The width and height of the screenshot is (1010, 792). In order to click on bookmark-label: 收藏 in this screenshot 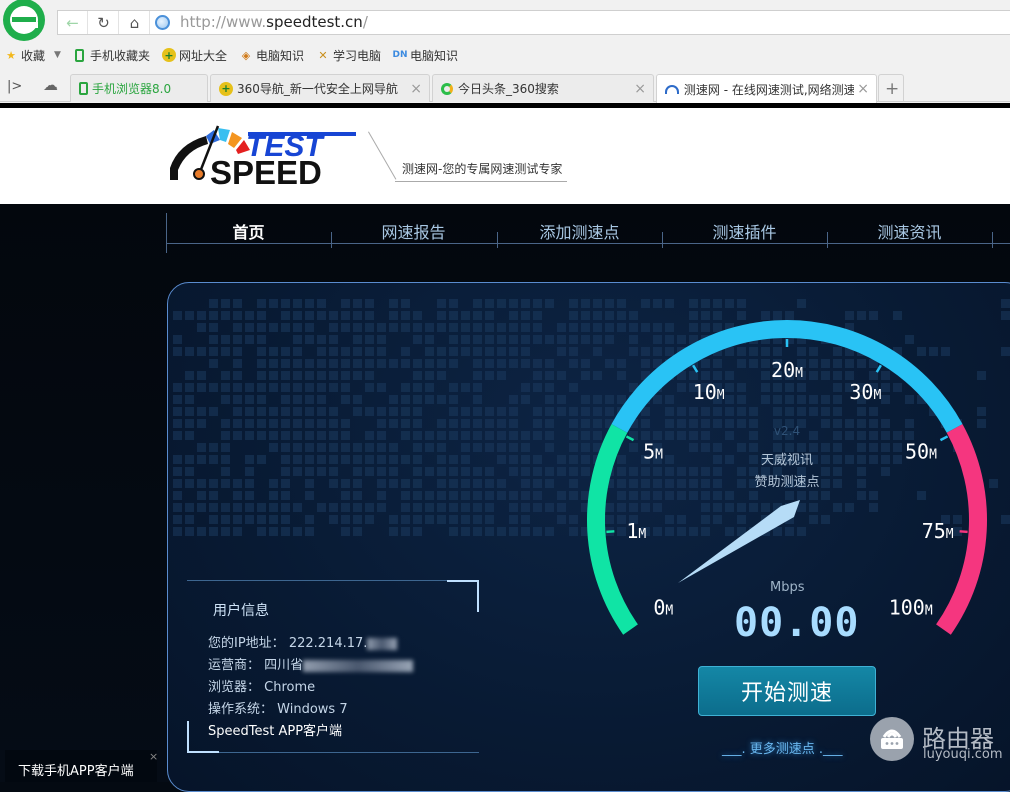, I will do `click(33, 55)`.